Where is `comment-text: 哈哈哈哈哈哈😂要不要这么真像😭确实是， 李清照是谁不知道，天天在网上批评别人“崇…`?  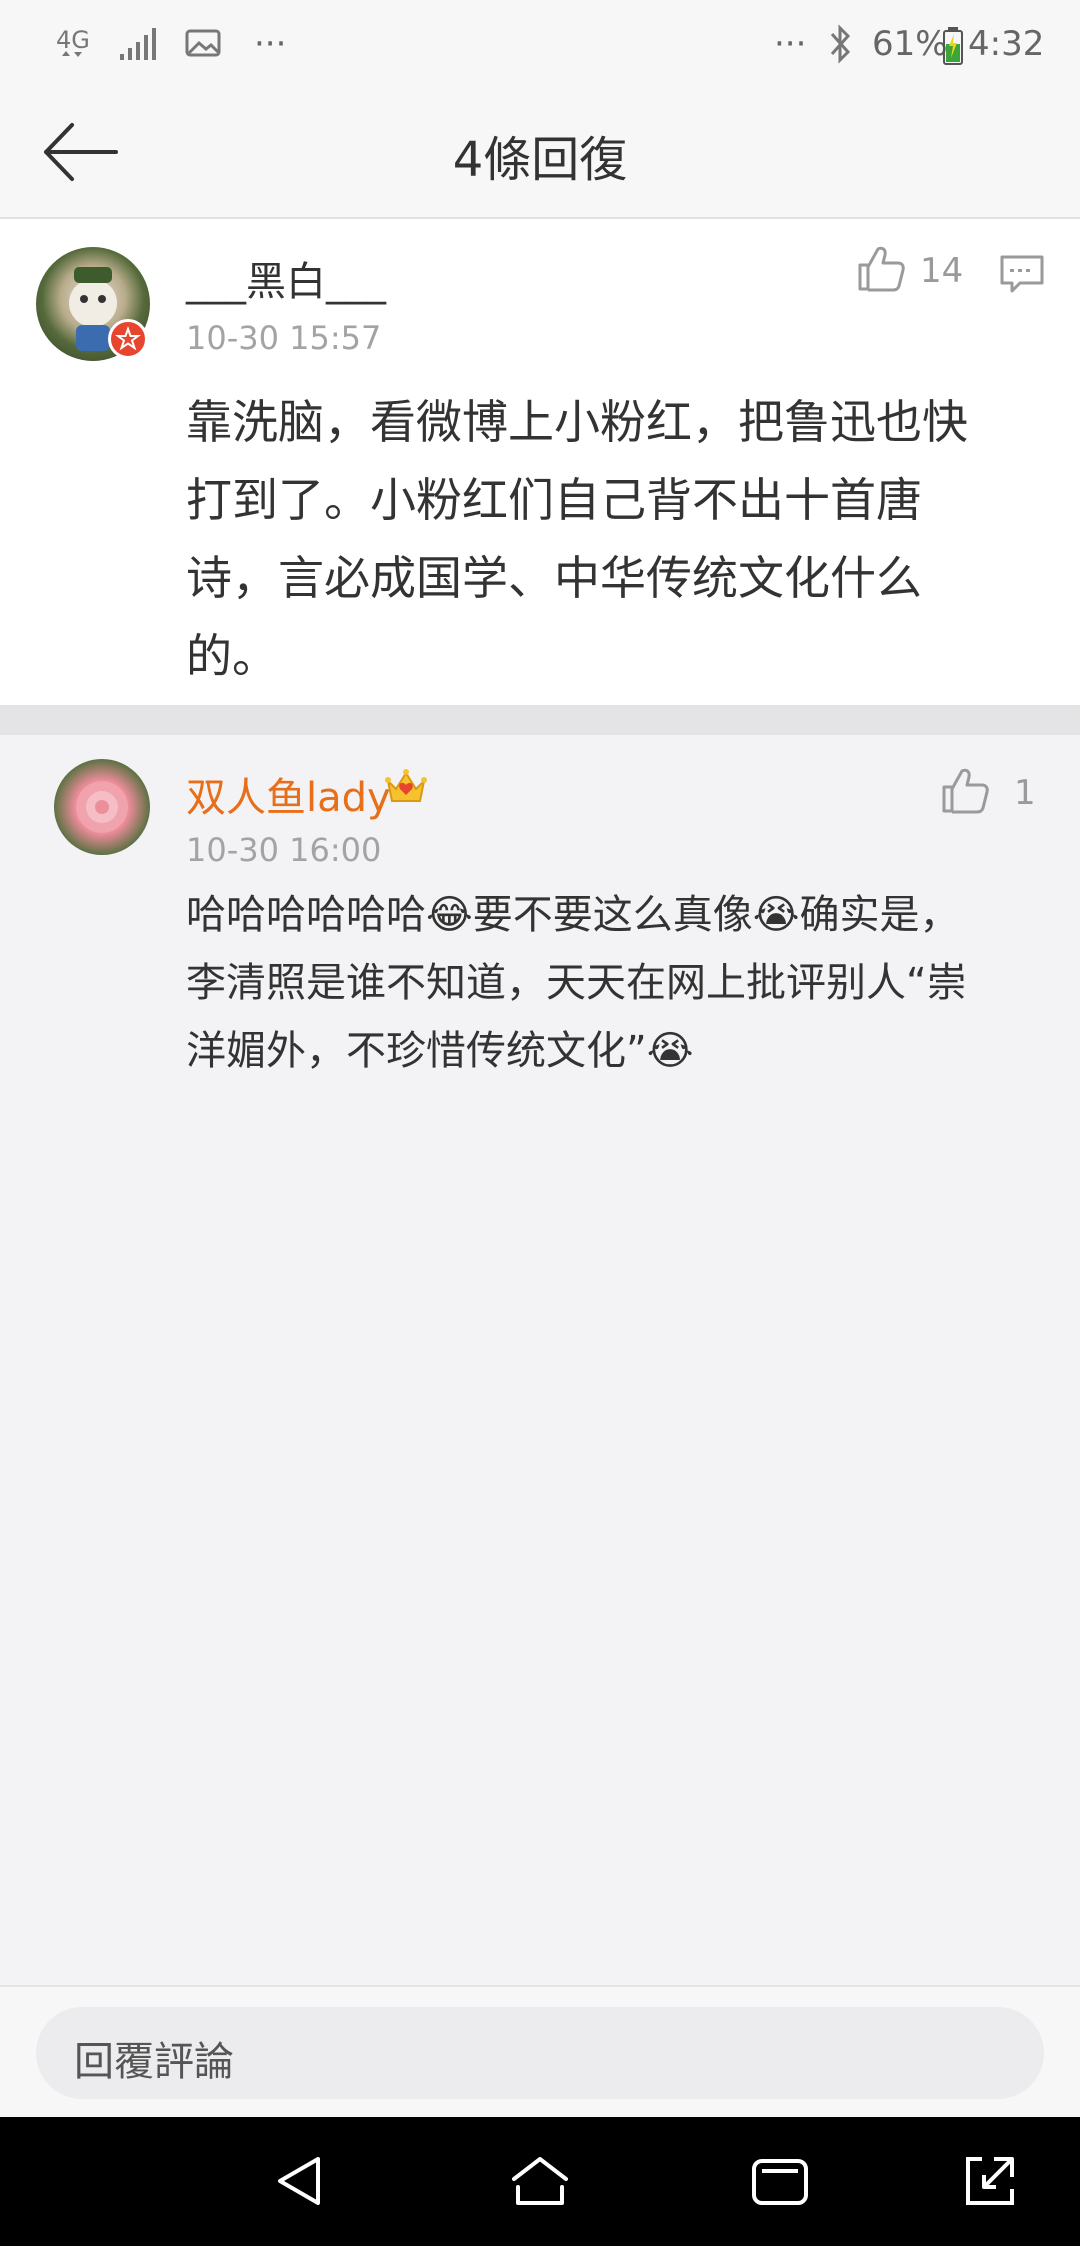 comment-text: 哈哈哈哈哈哈😂要不要这么真像😭确实是， 李清照是谁不知道，天天在网上批评别人“崇… is located at coordinates (621, 983).